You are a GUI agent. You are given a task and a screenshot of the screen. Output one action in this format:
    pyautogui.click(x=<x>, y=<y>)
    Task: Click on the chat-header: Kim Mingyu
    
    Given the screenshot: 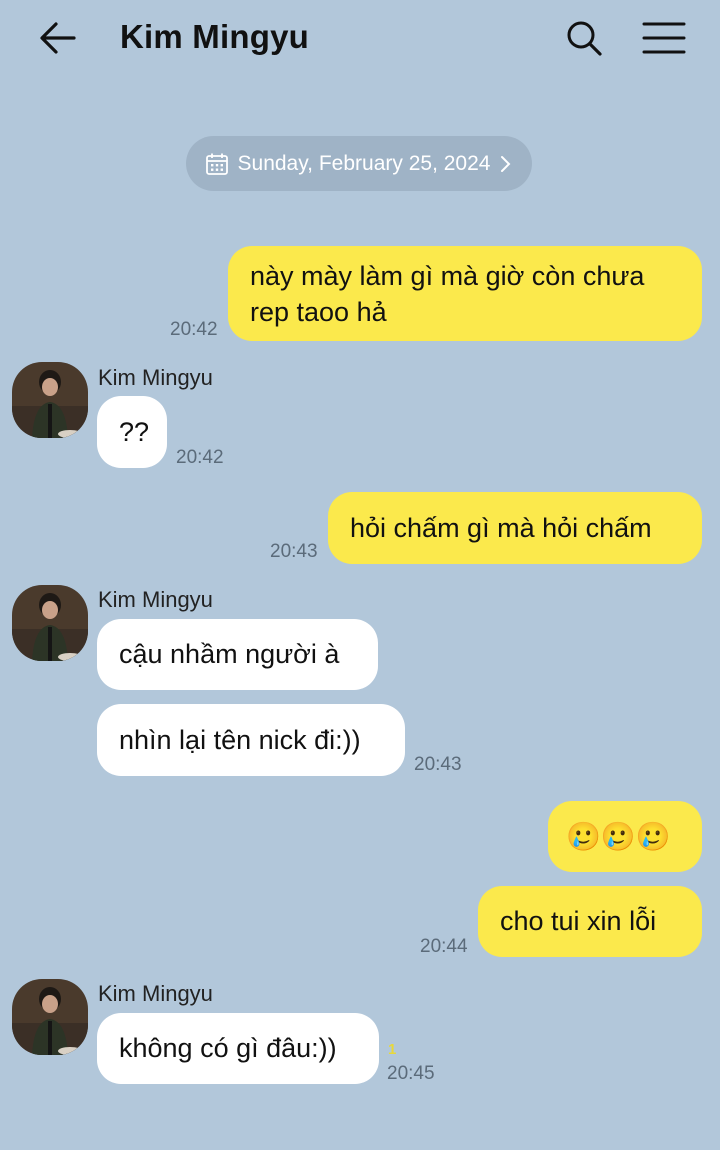 What is the action you would take?
    pyautogui.click(x=360, y=39)
    